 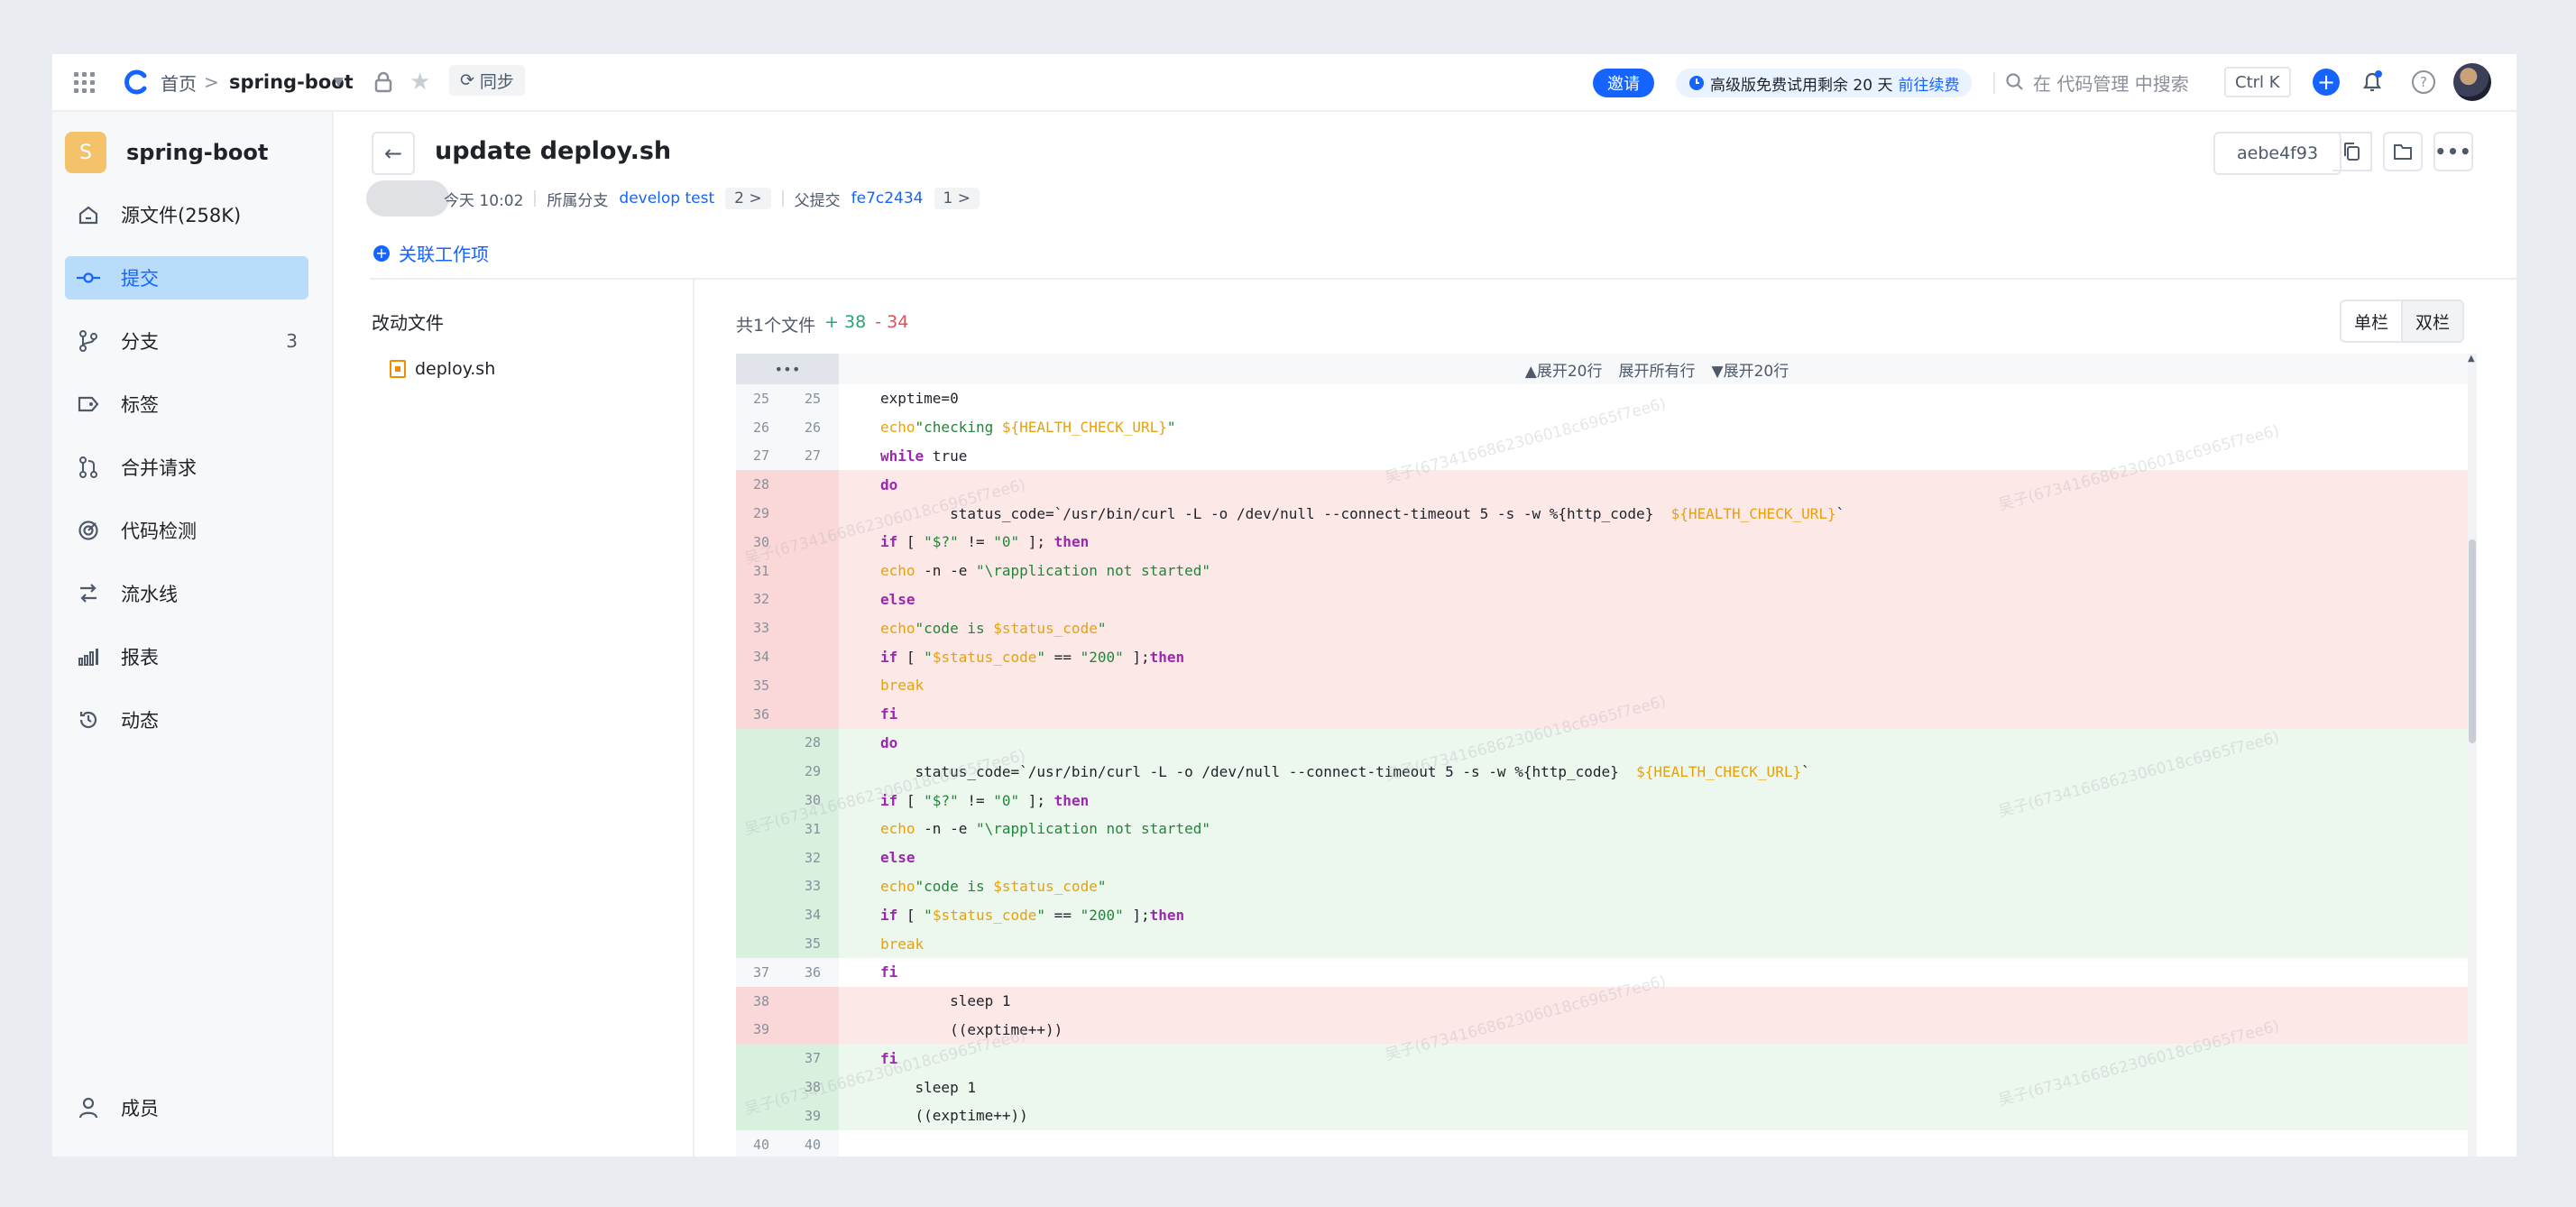 I want to click on sidebar-item-label: 标签, so click(x=140, y=405).